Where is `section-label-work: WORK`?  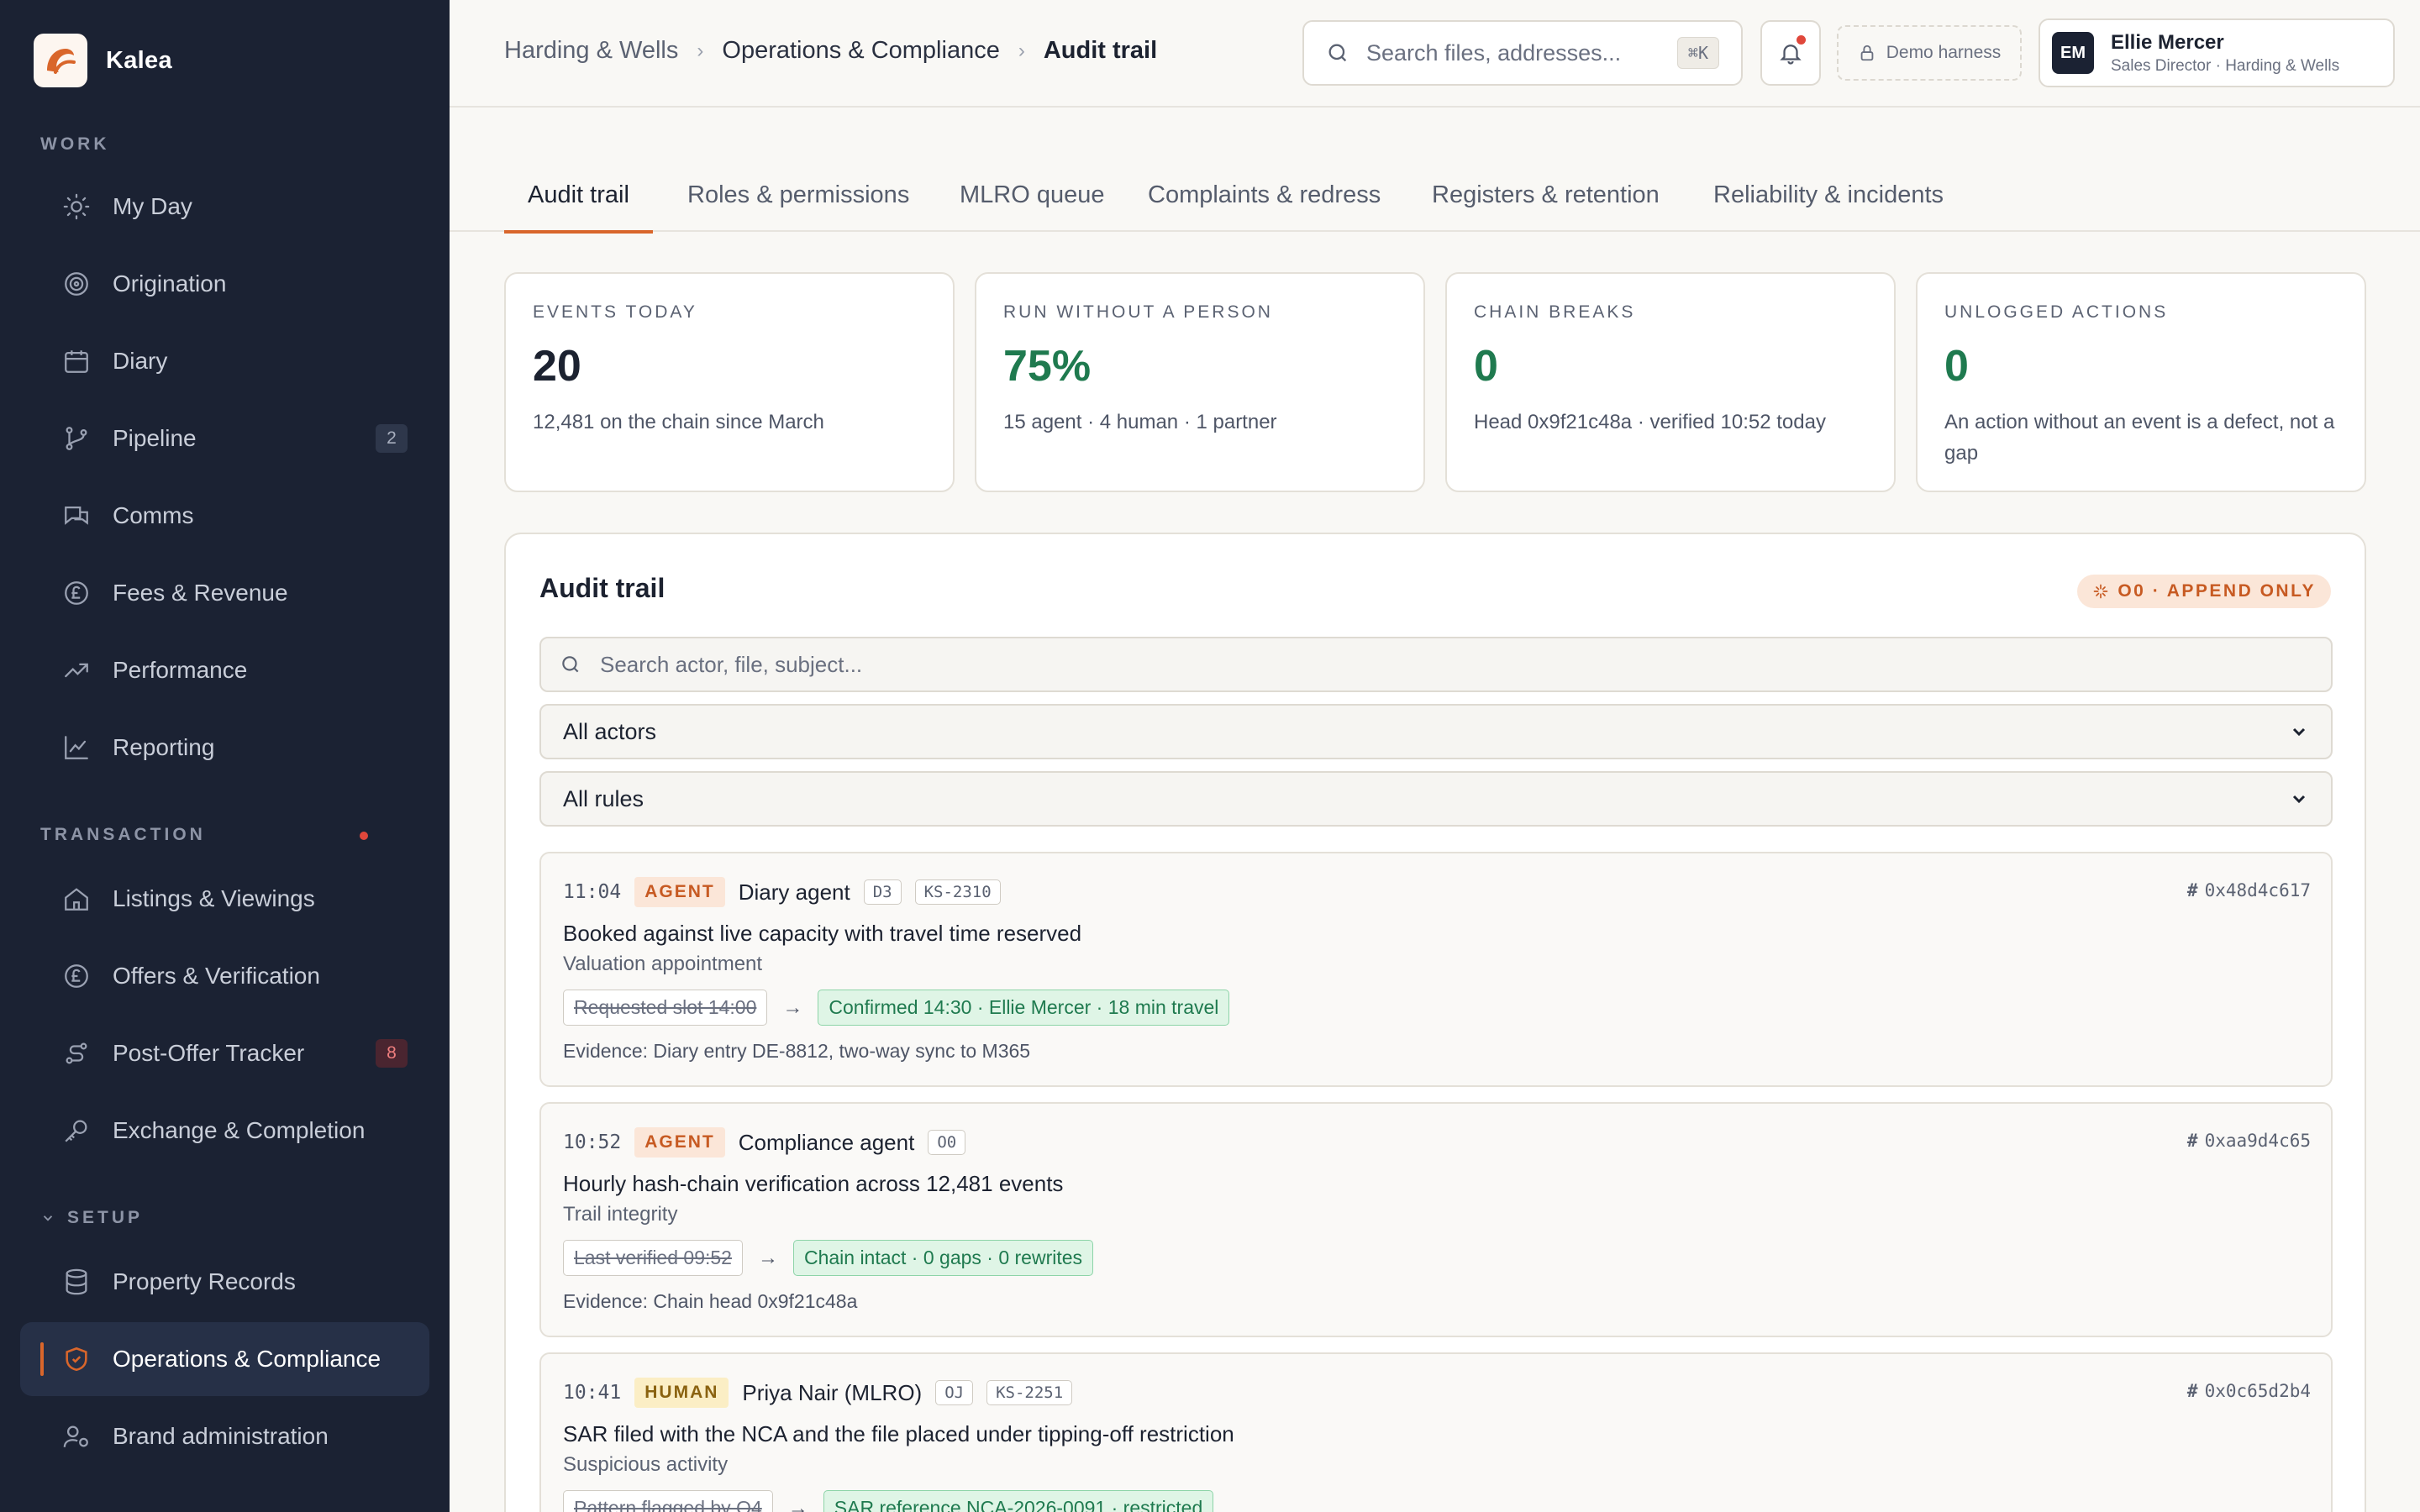
section-label-work: WORK is located at coordinates (75, 144).